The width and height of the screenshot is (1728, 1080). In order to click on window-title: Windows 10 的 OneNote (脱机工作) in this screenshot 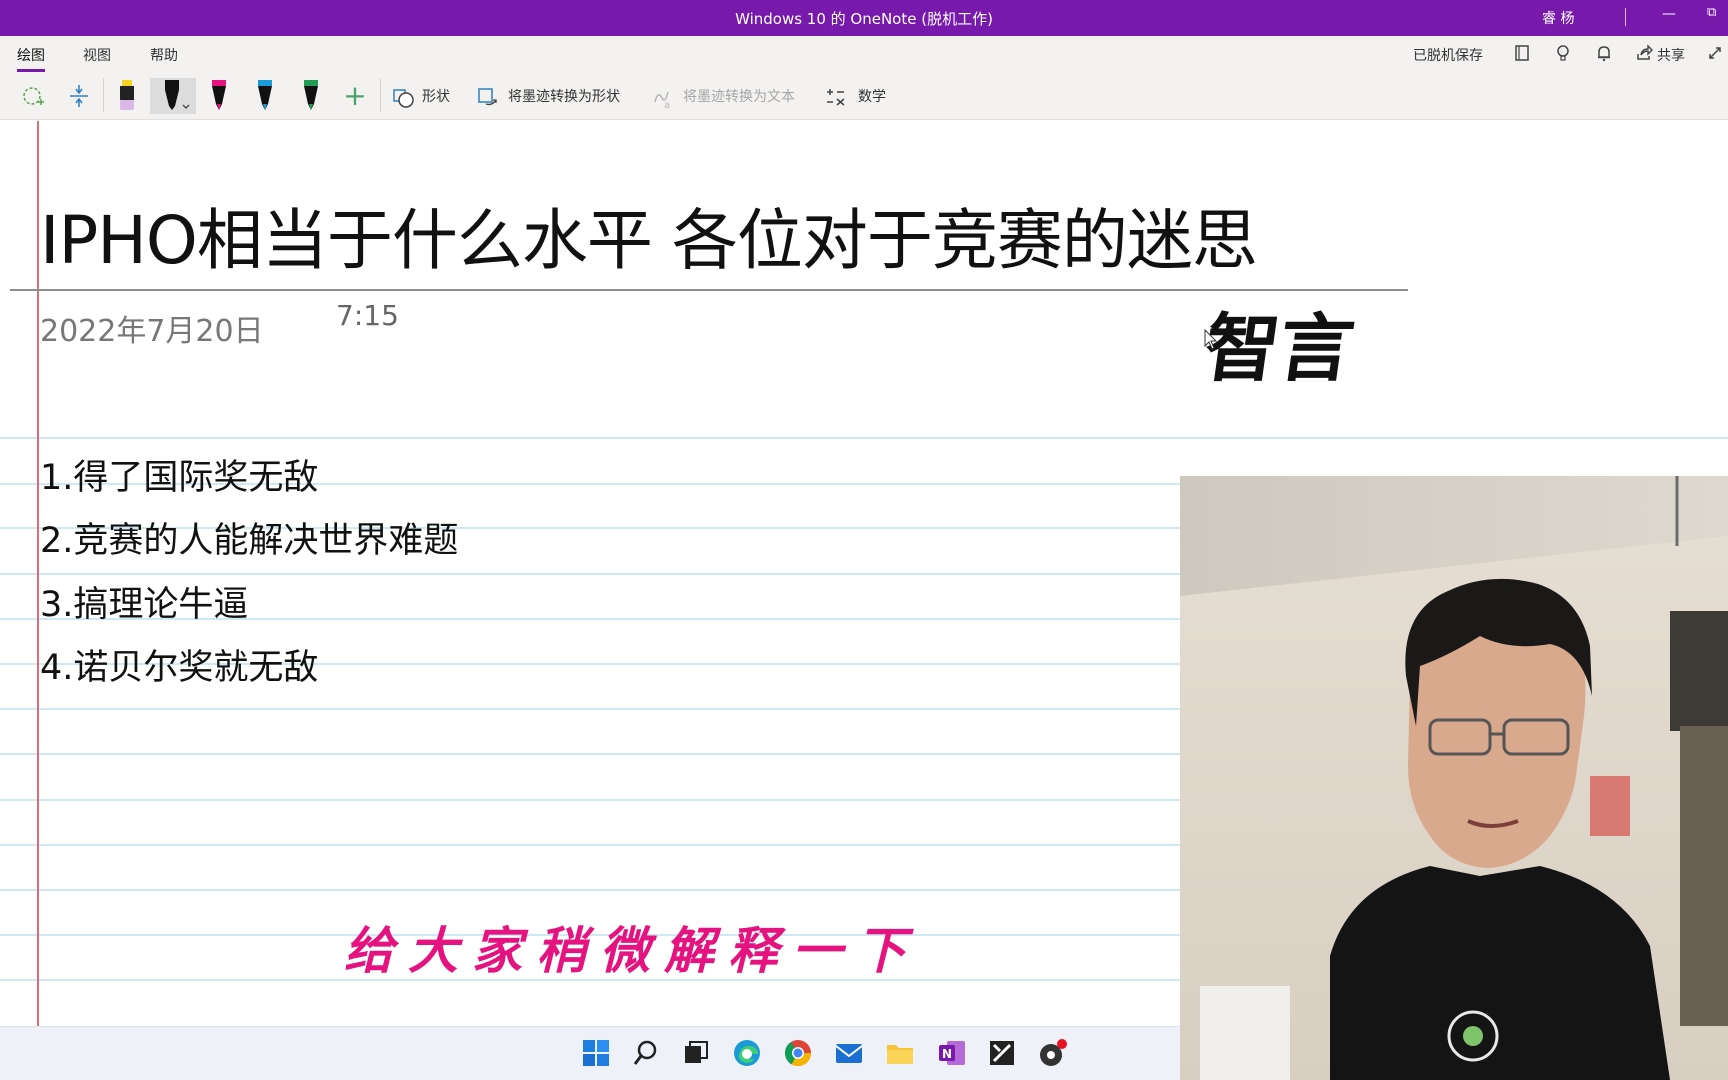, I will do `click(864, 19)`.